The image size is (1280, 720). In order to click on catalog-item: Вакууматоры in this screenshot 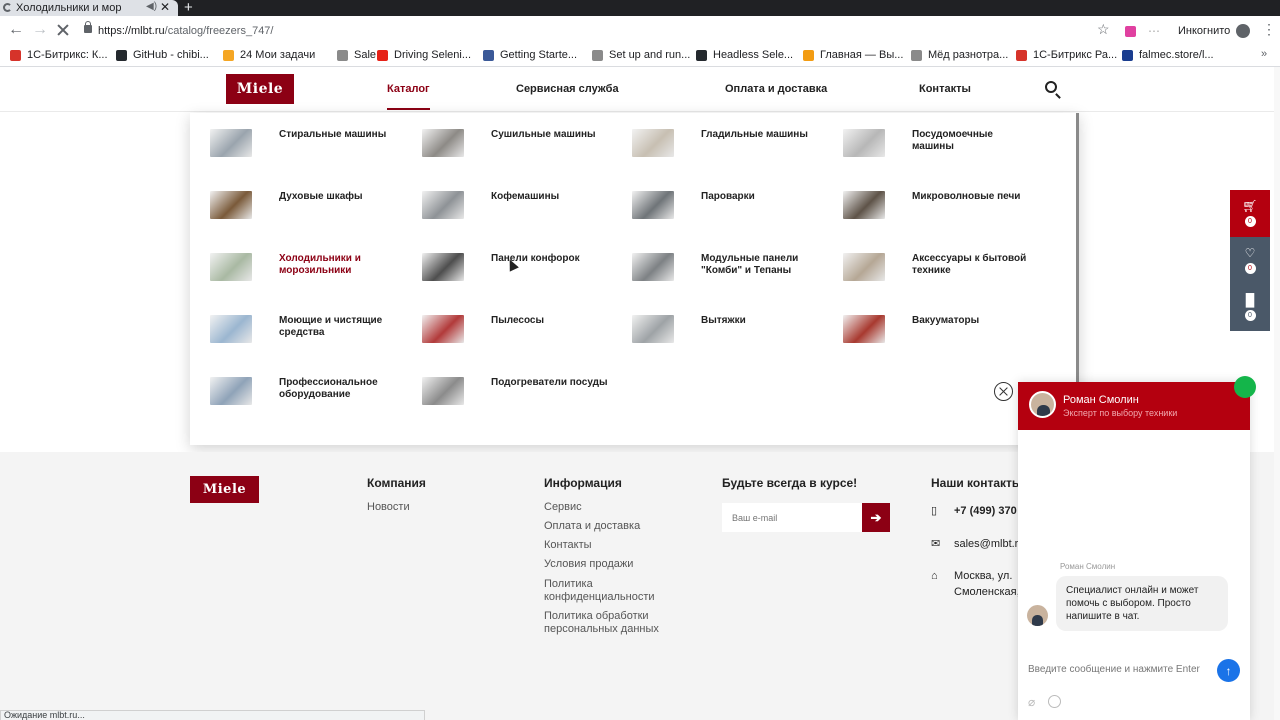, I will do `click(943, 336)`.